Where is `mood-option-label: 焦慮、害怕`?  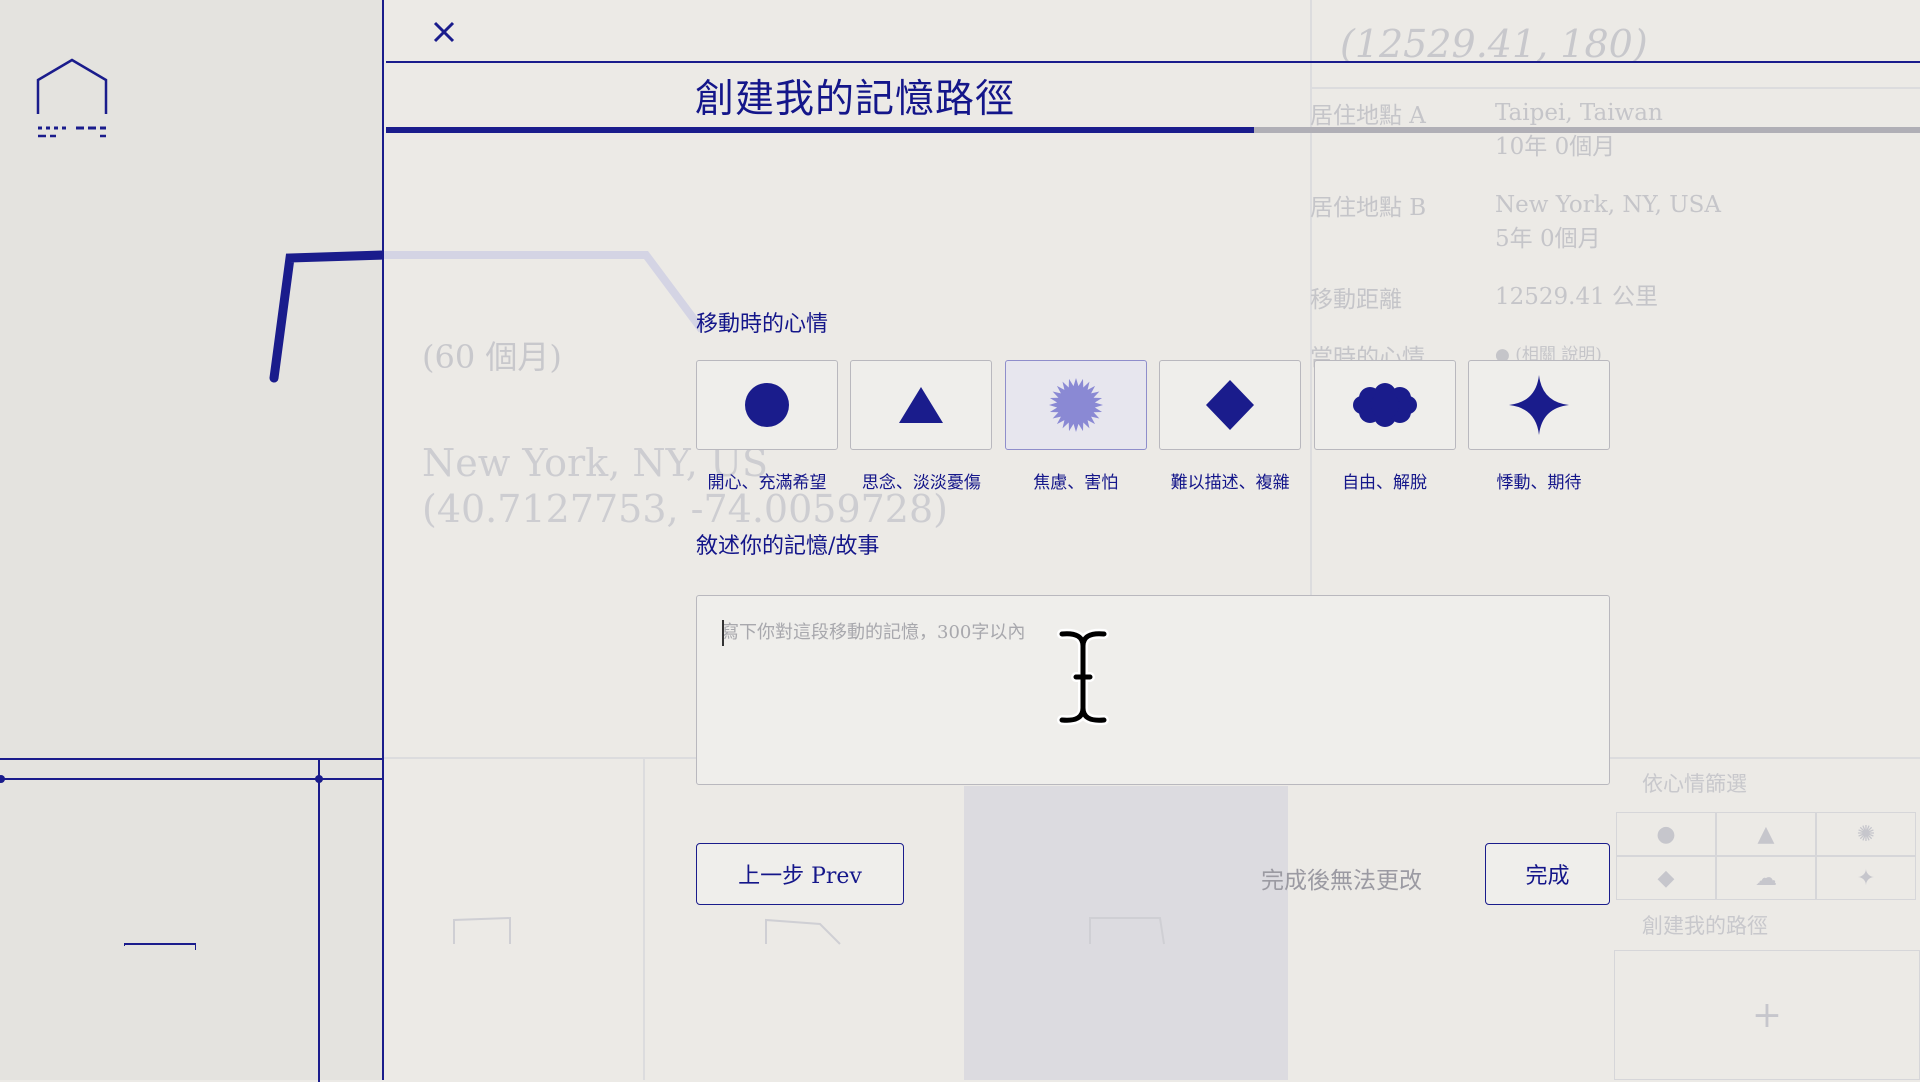
mood-option-label: 焦慮、害怕 is located at coordinates (1076, 483).